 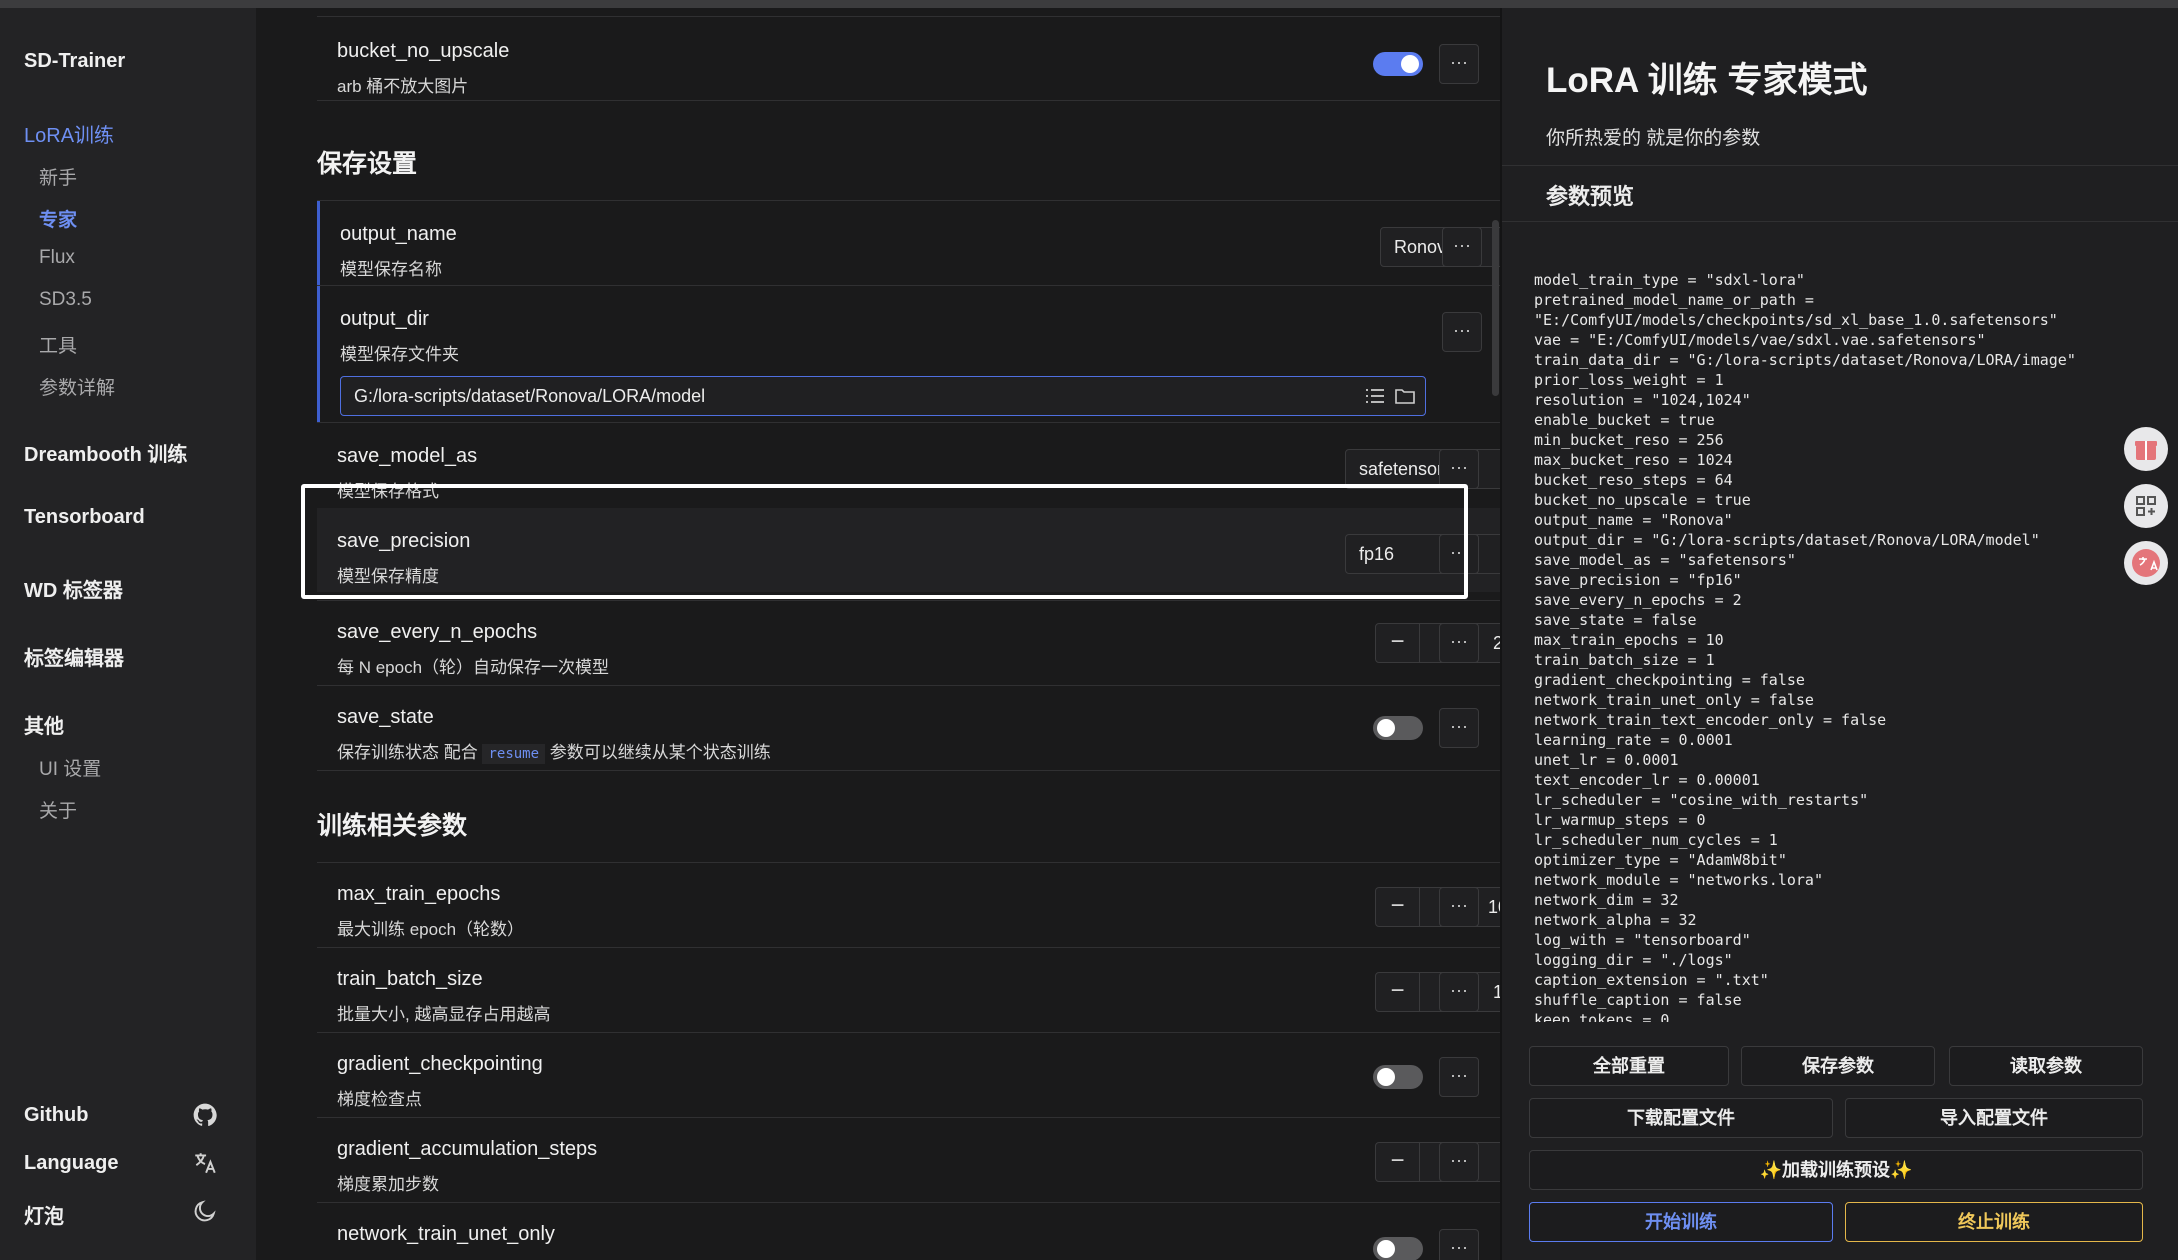 What do you see at coordinates (1669, 280) in the screenshot?
I see `config-line: model_train_type = "sdxl-lora"` at bounding box center [1669, 280].